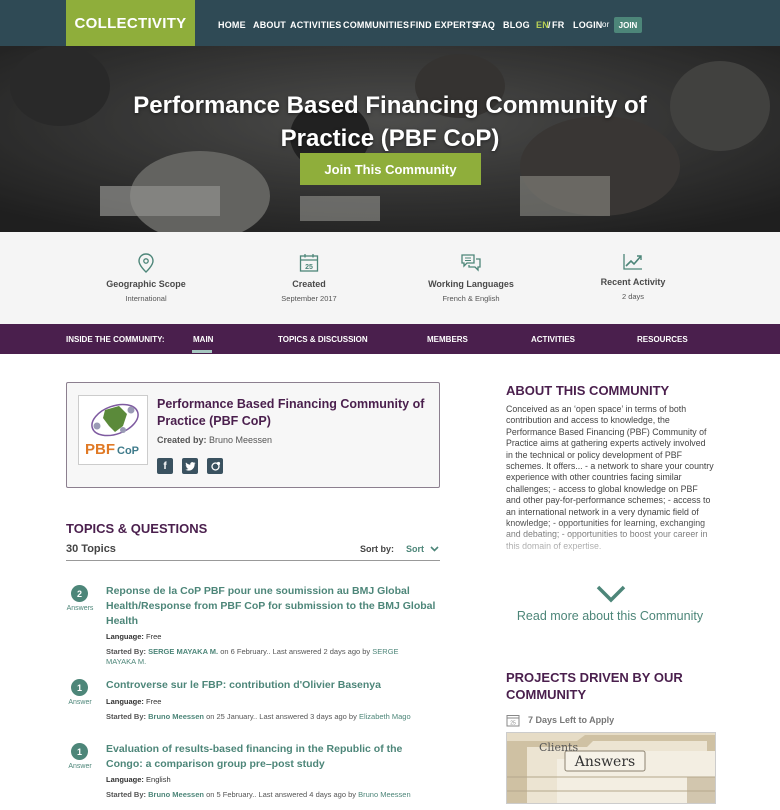 Image resolution: width=780 pixels, height=810 pixels. I want to click on sort-value: Sort, so click(415, 549).